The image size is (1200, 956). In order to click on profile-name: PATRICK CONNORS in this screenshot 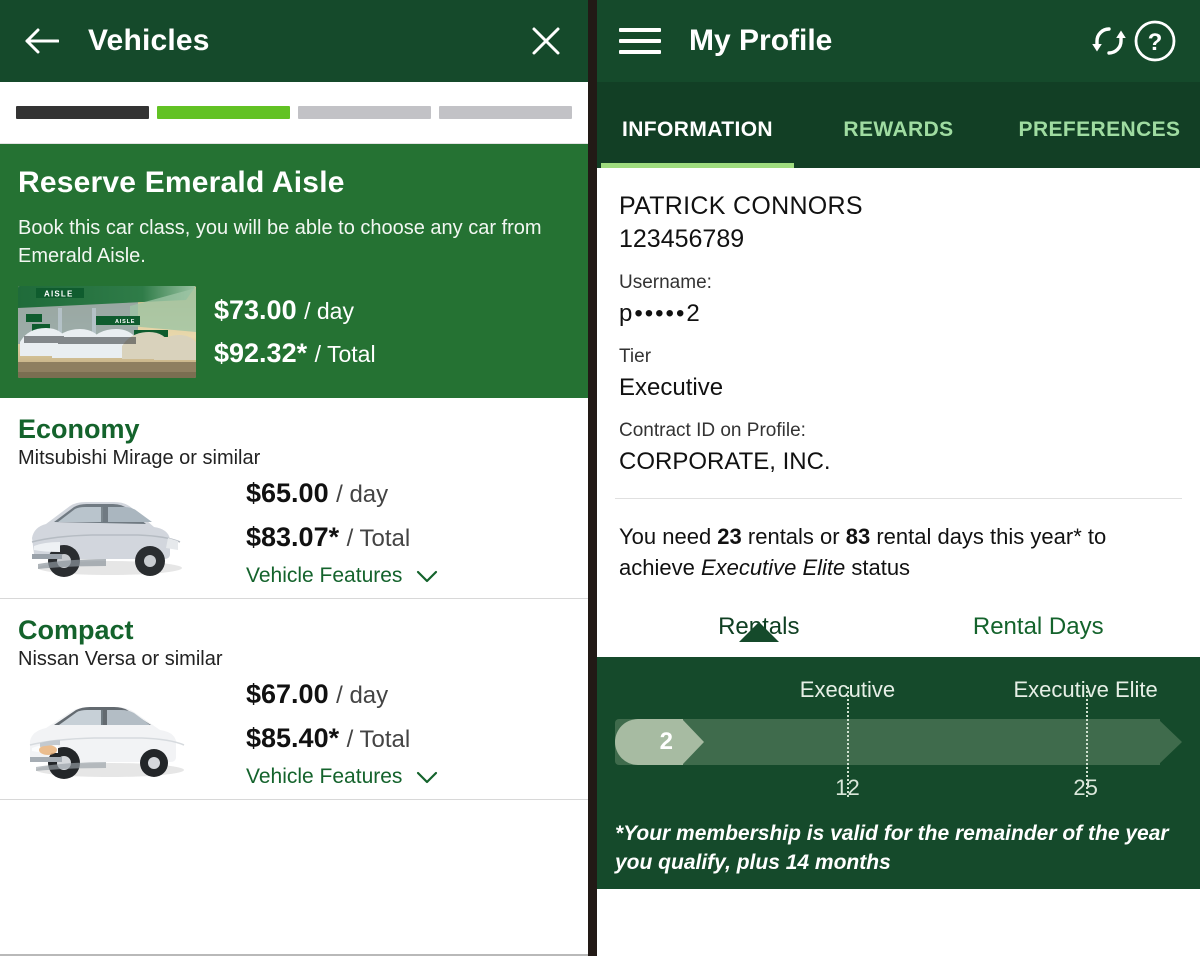, I will do `click(741, 206)`.